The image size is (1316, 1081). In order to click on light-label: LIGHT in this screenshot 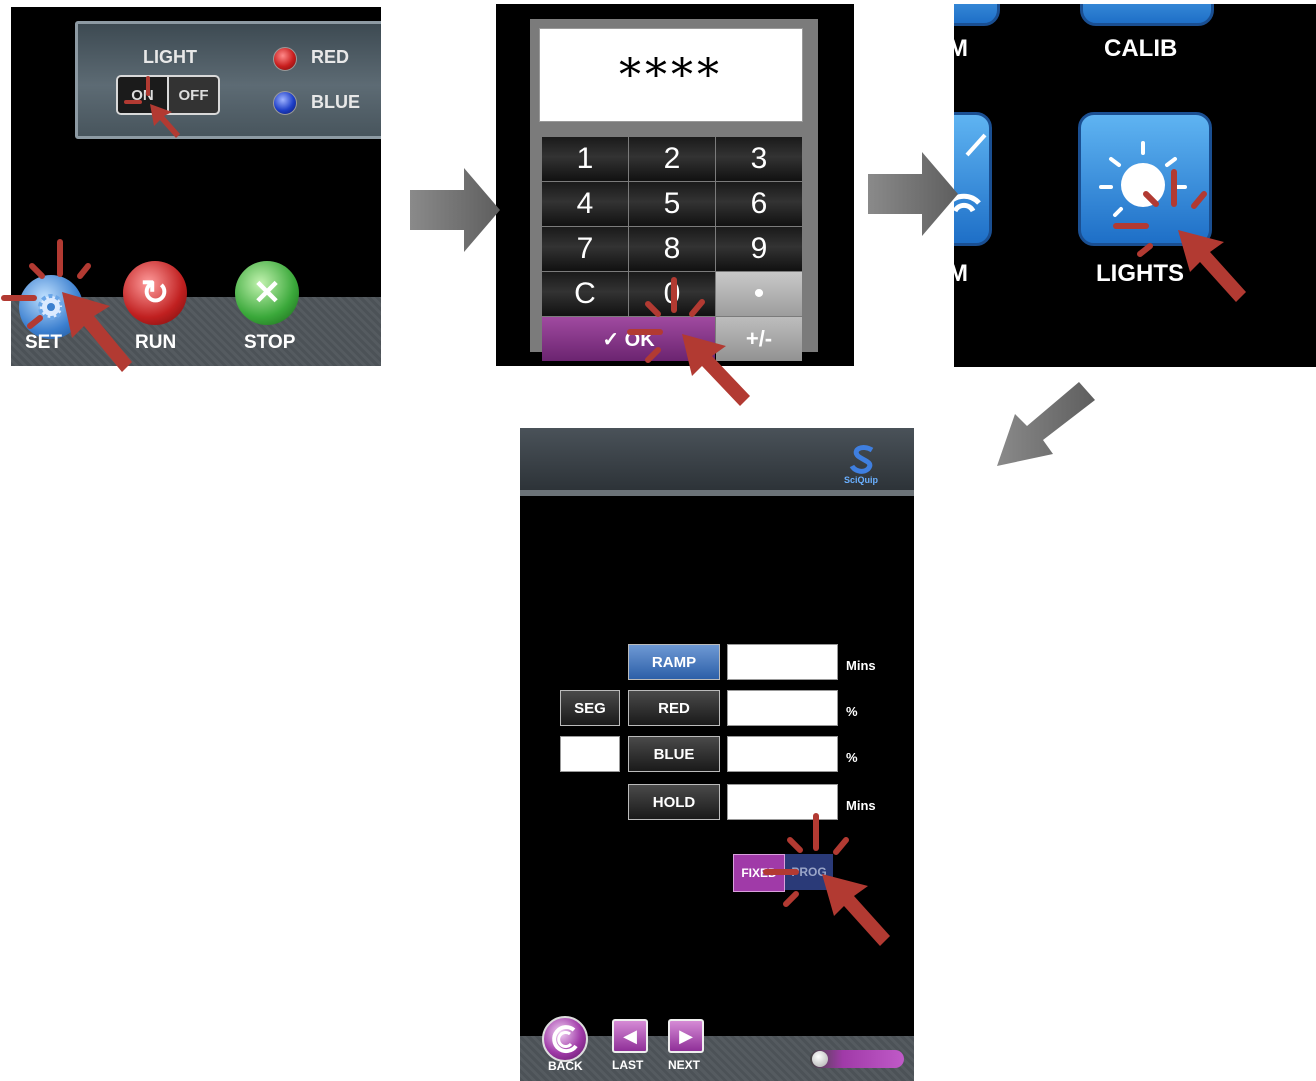, I will do `click(170, 57)`.